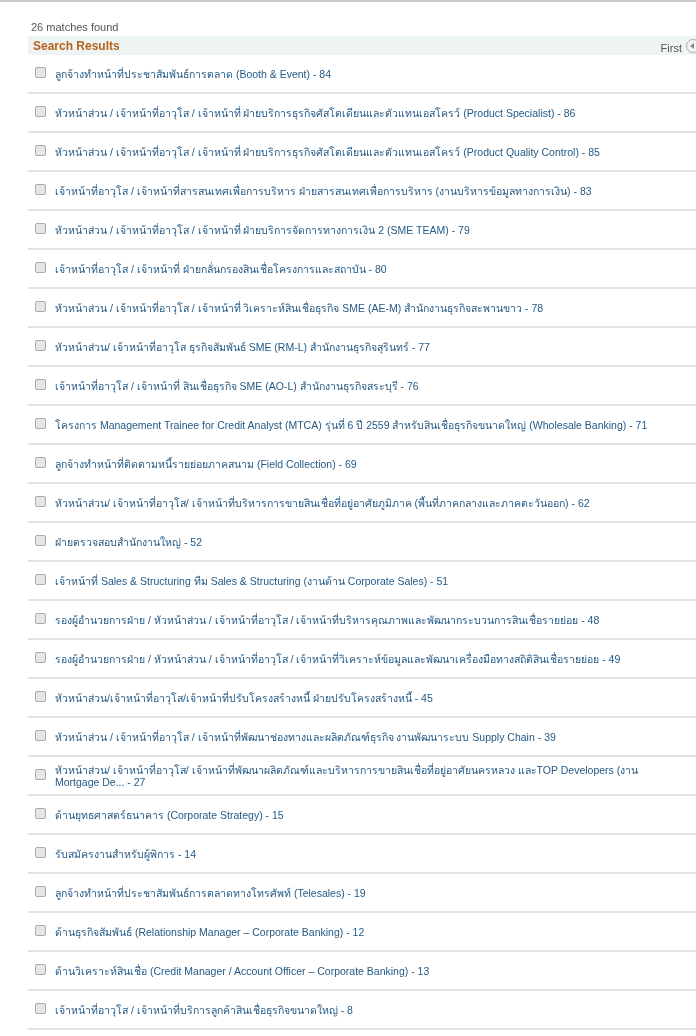  I want to click on job-title-link: เจ้าหน้าที่อาวุโส / เจ้าหน้าที่ สินเชื่อธุรกิจ SME (AO-L) สำนักงานธุรกิจสระบุรี - 76, so click(237, 385).